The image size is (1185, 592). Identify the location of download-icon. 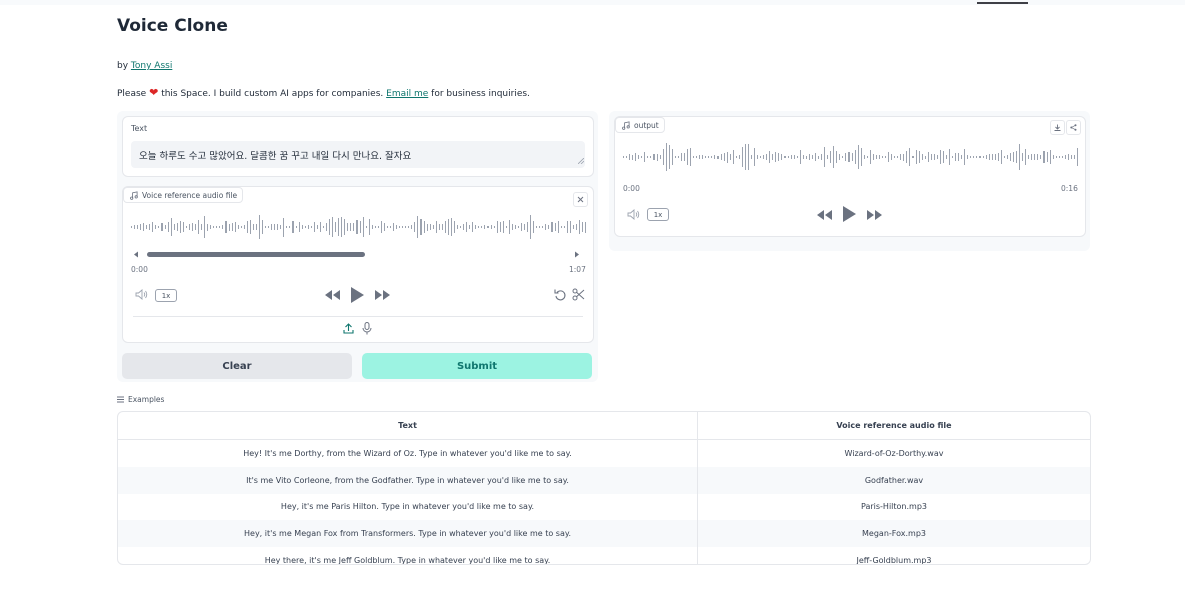
(1057, 127).